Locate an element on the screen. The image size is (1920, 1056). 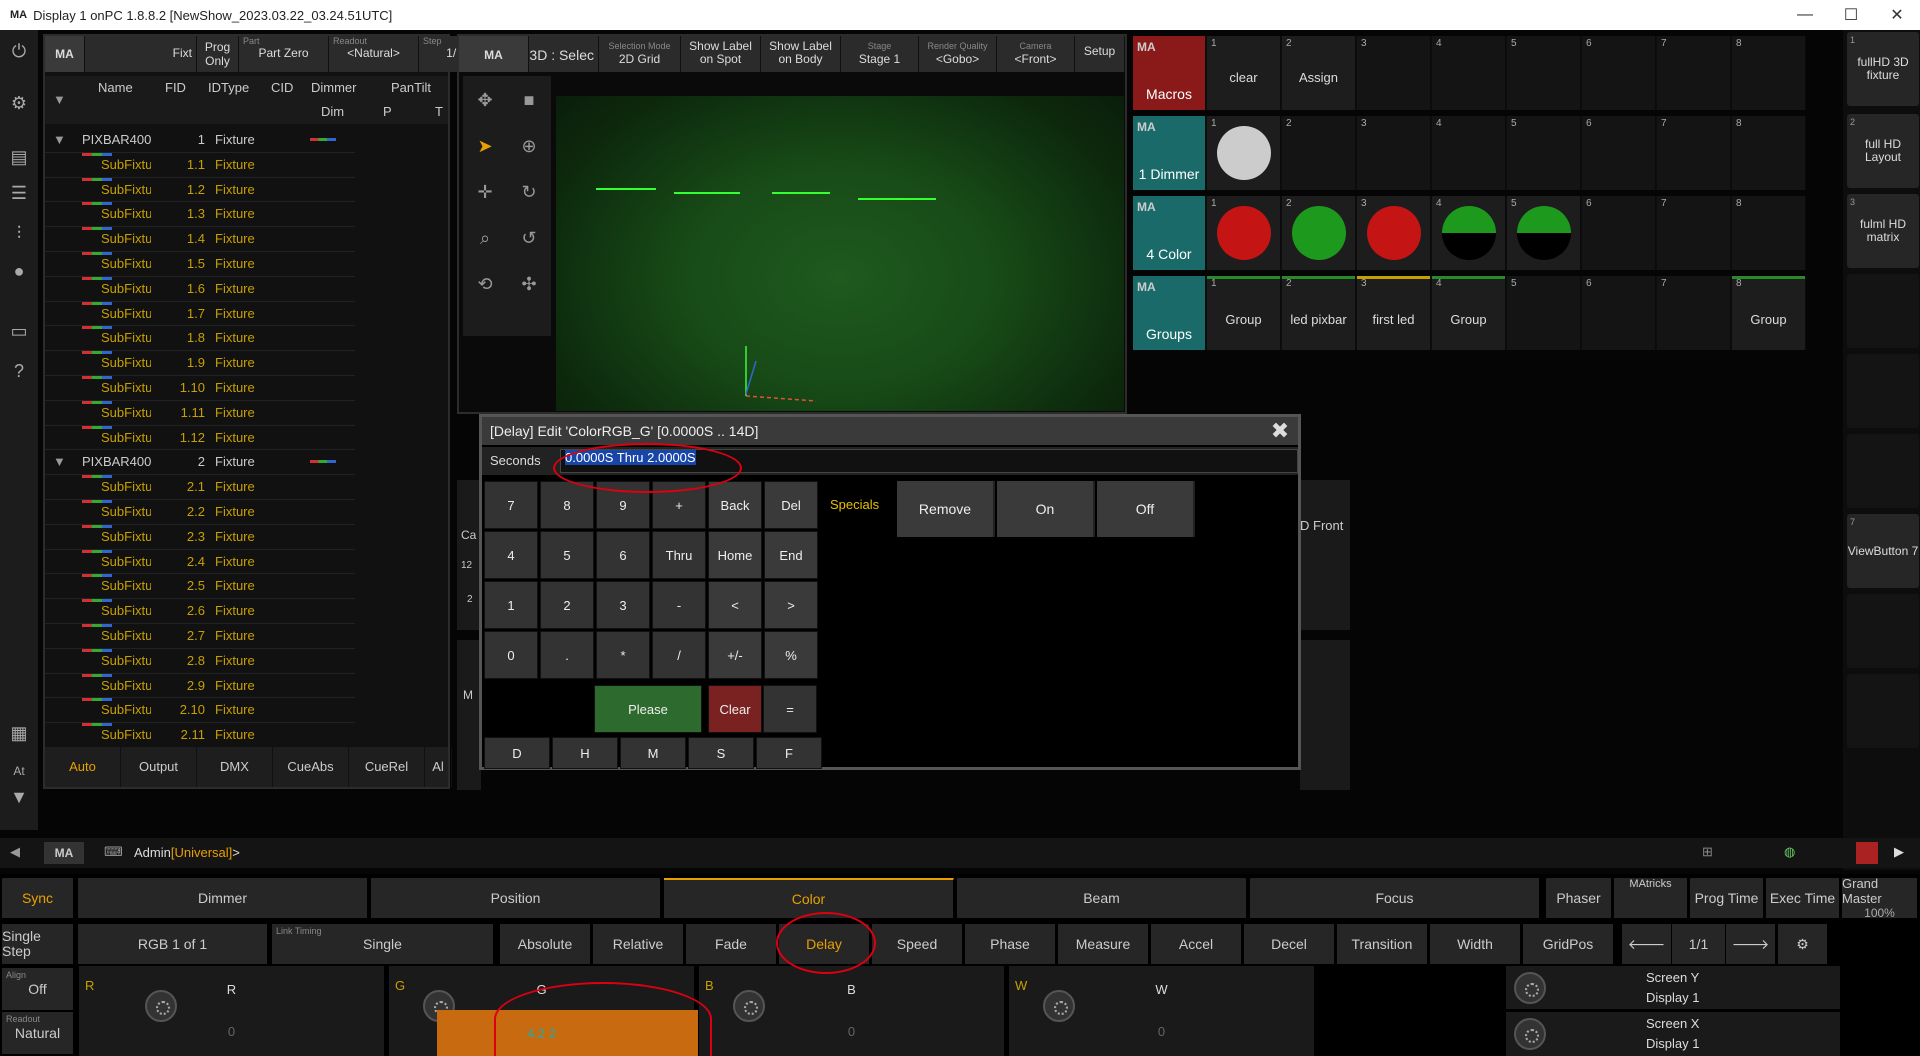
layer-button: Speed is located at coordinates (917, 944).